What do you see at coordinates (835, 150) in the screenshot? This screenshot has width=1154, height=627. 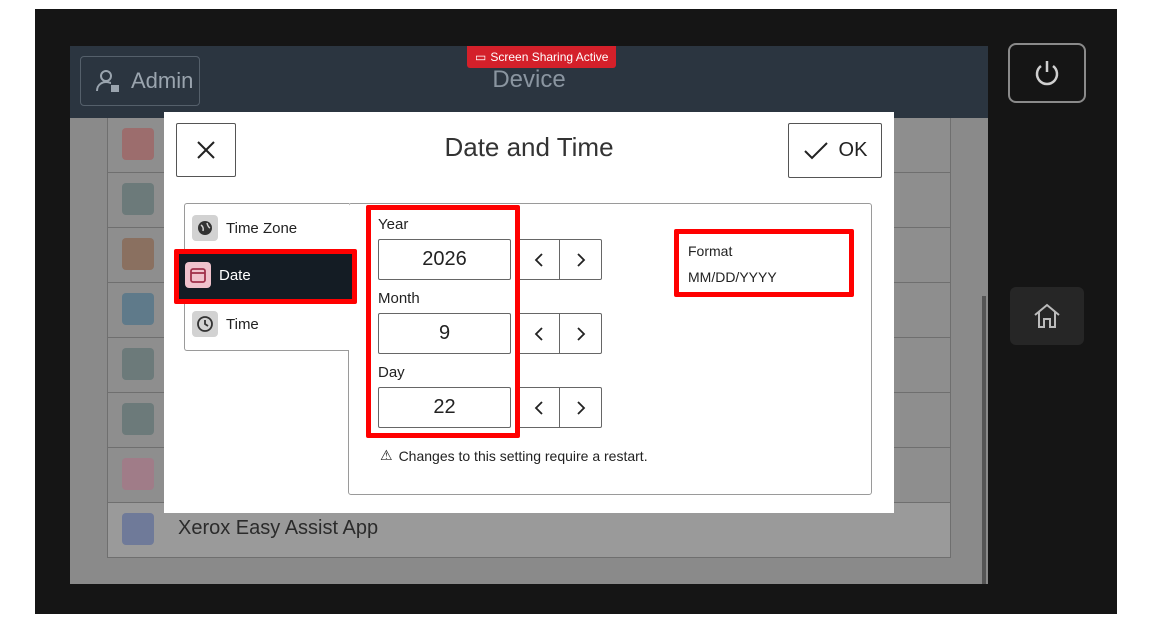 I see `ok-button: OK` at bounding box center [835, 150].